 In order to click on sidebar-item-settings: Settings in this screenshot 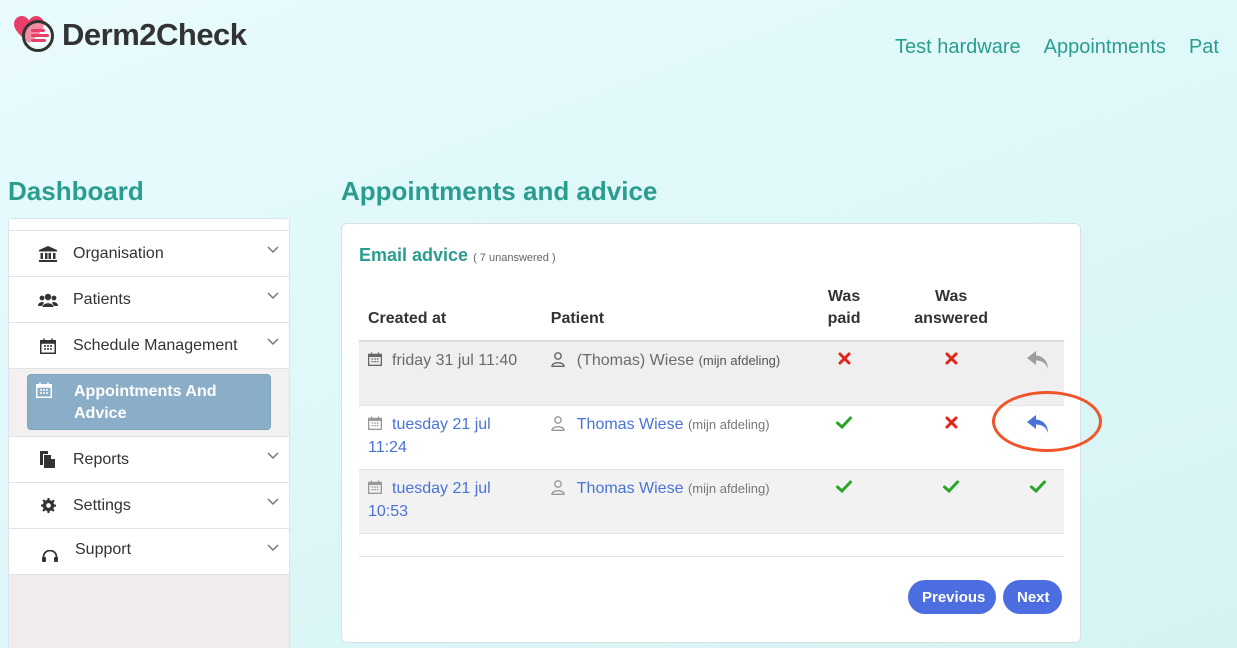, I will do `click(149, 506)`.